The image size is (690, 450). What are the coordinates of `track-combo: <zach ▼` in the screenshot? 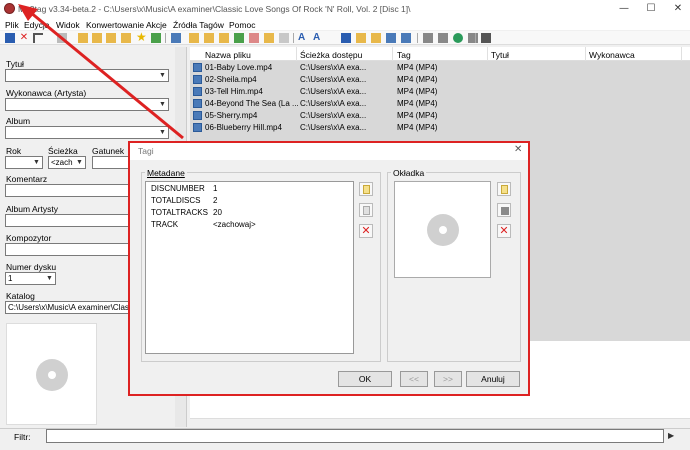 It's located at (67, 162).